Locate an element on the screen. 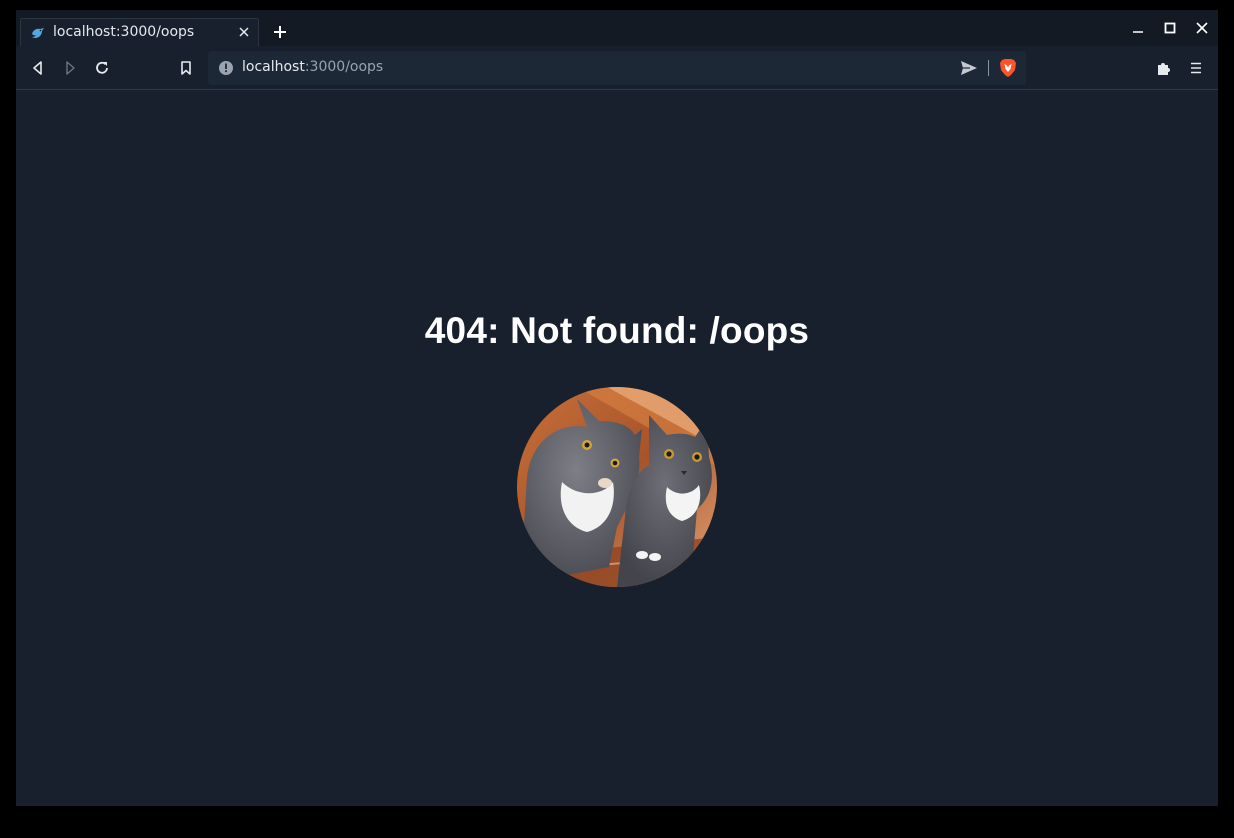 The height and width of the screenshot is (838, 1234). hamburger-menu-icon is located at coordinates (1196, 68).